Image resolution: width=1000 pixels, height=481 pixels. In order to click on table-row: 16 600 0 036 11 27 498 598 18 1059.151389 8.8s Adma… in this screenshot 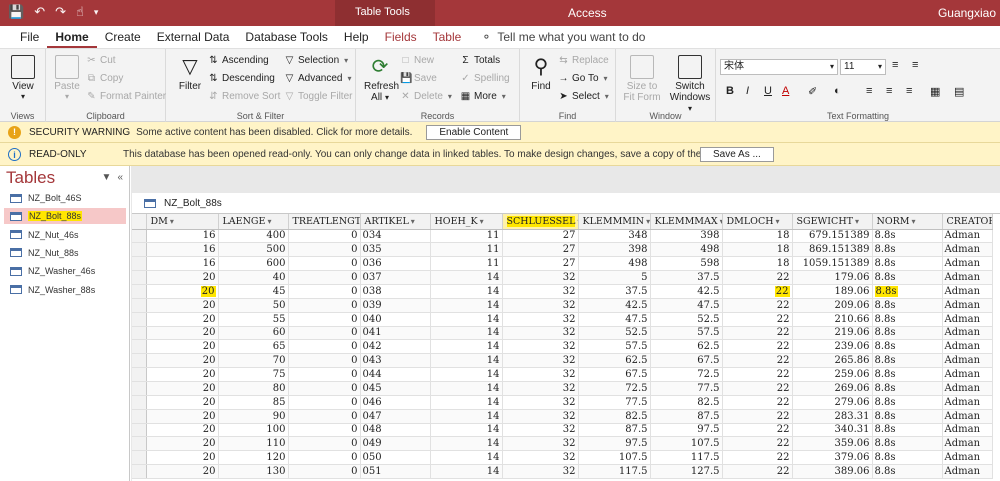, I will do `click(562, 264)`.